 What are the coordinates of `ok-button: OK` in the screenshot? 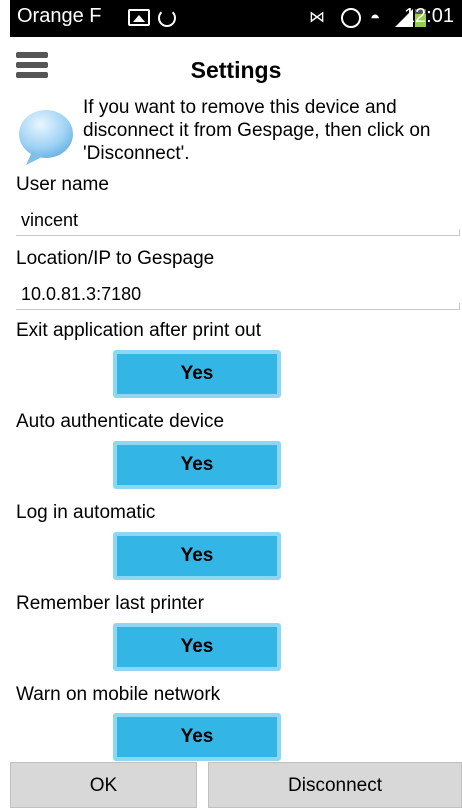 It's located at (103, 785).